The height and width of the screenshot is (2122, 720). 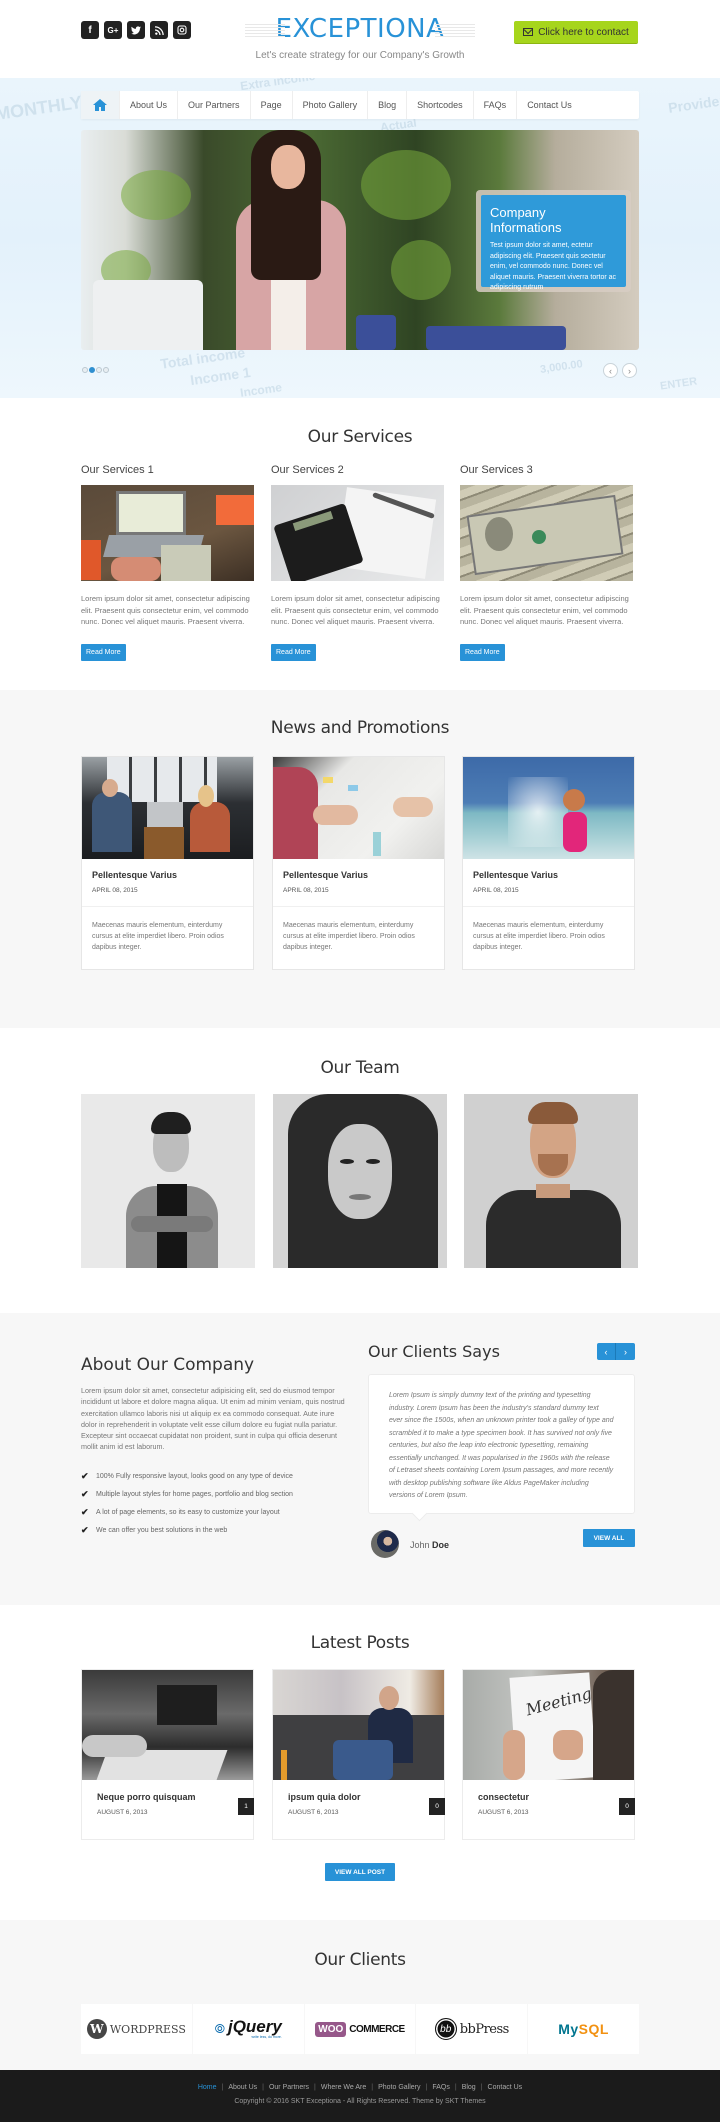 What do you see at coordinates (159, 30) in the screenshot?
I see `rss-icon` at bounding box center [159, 30].